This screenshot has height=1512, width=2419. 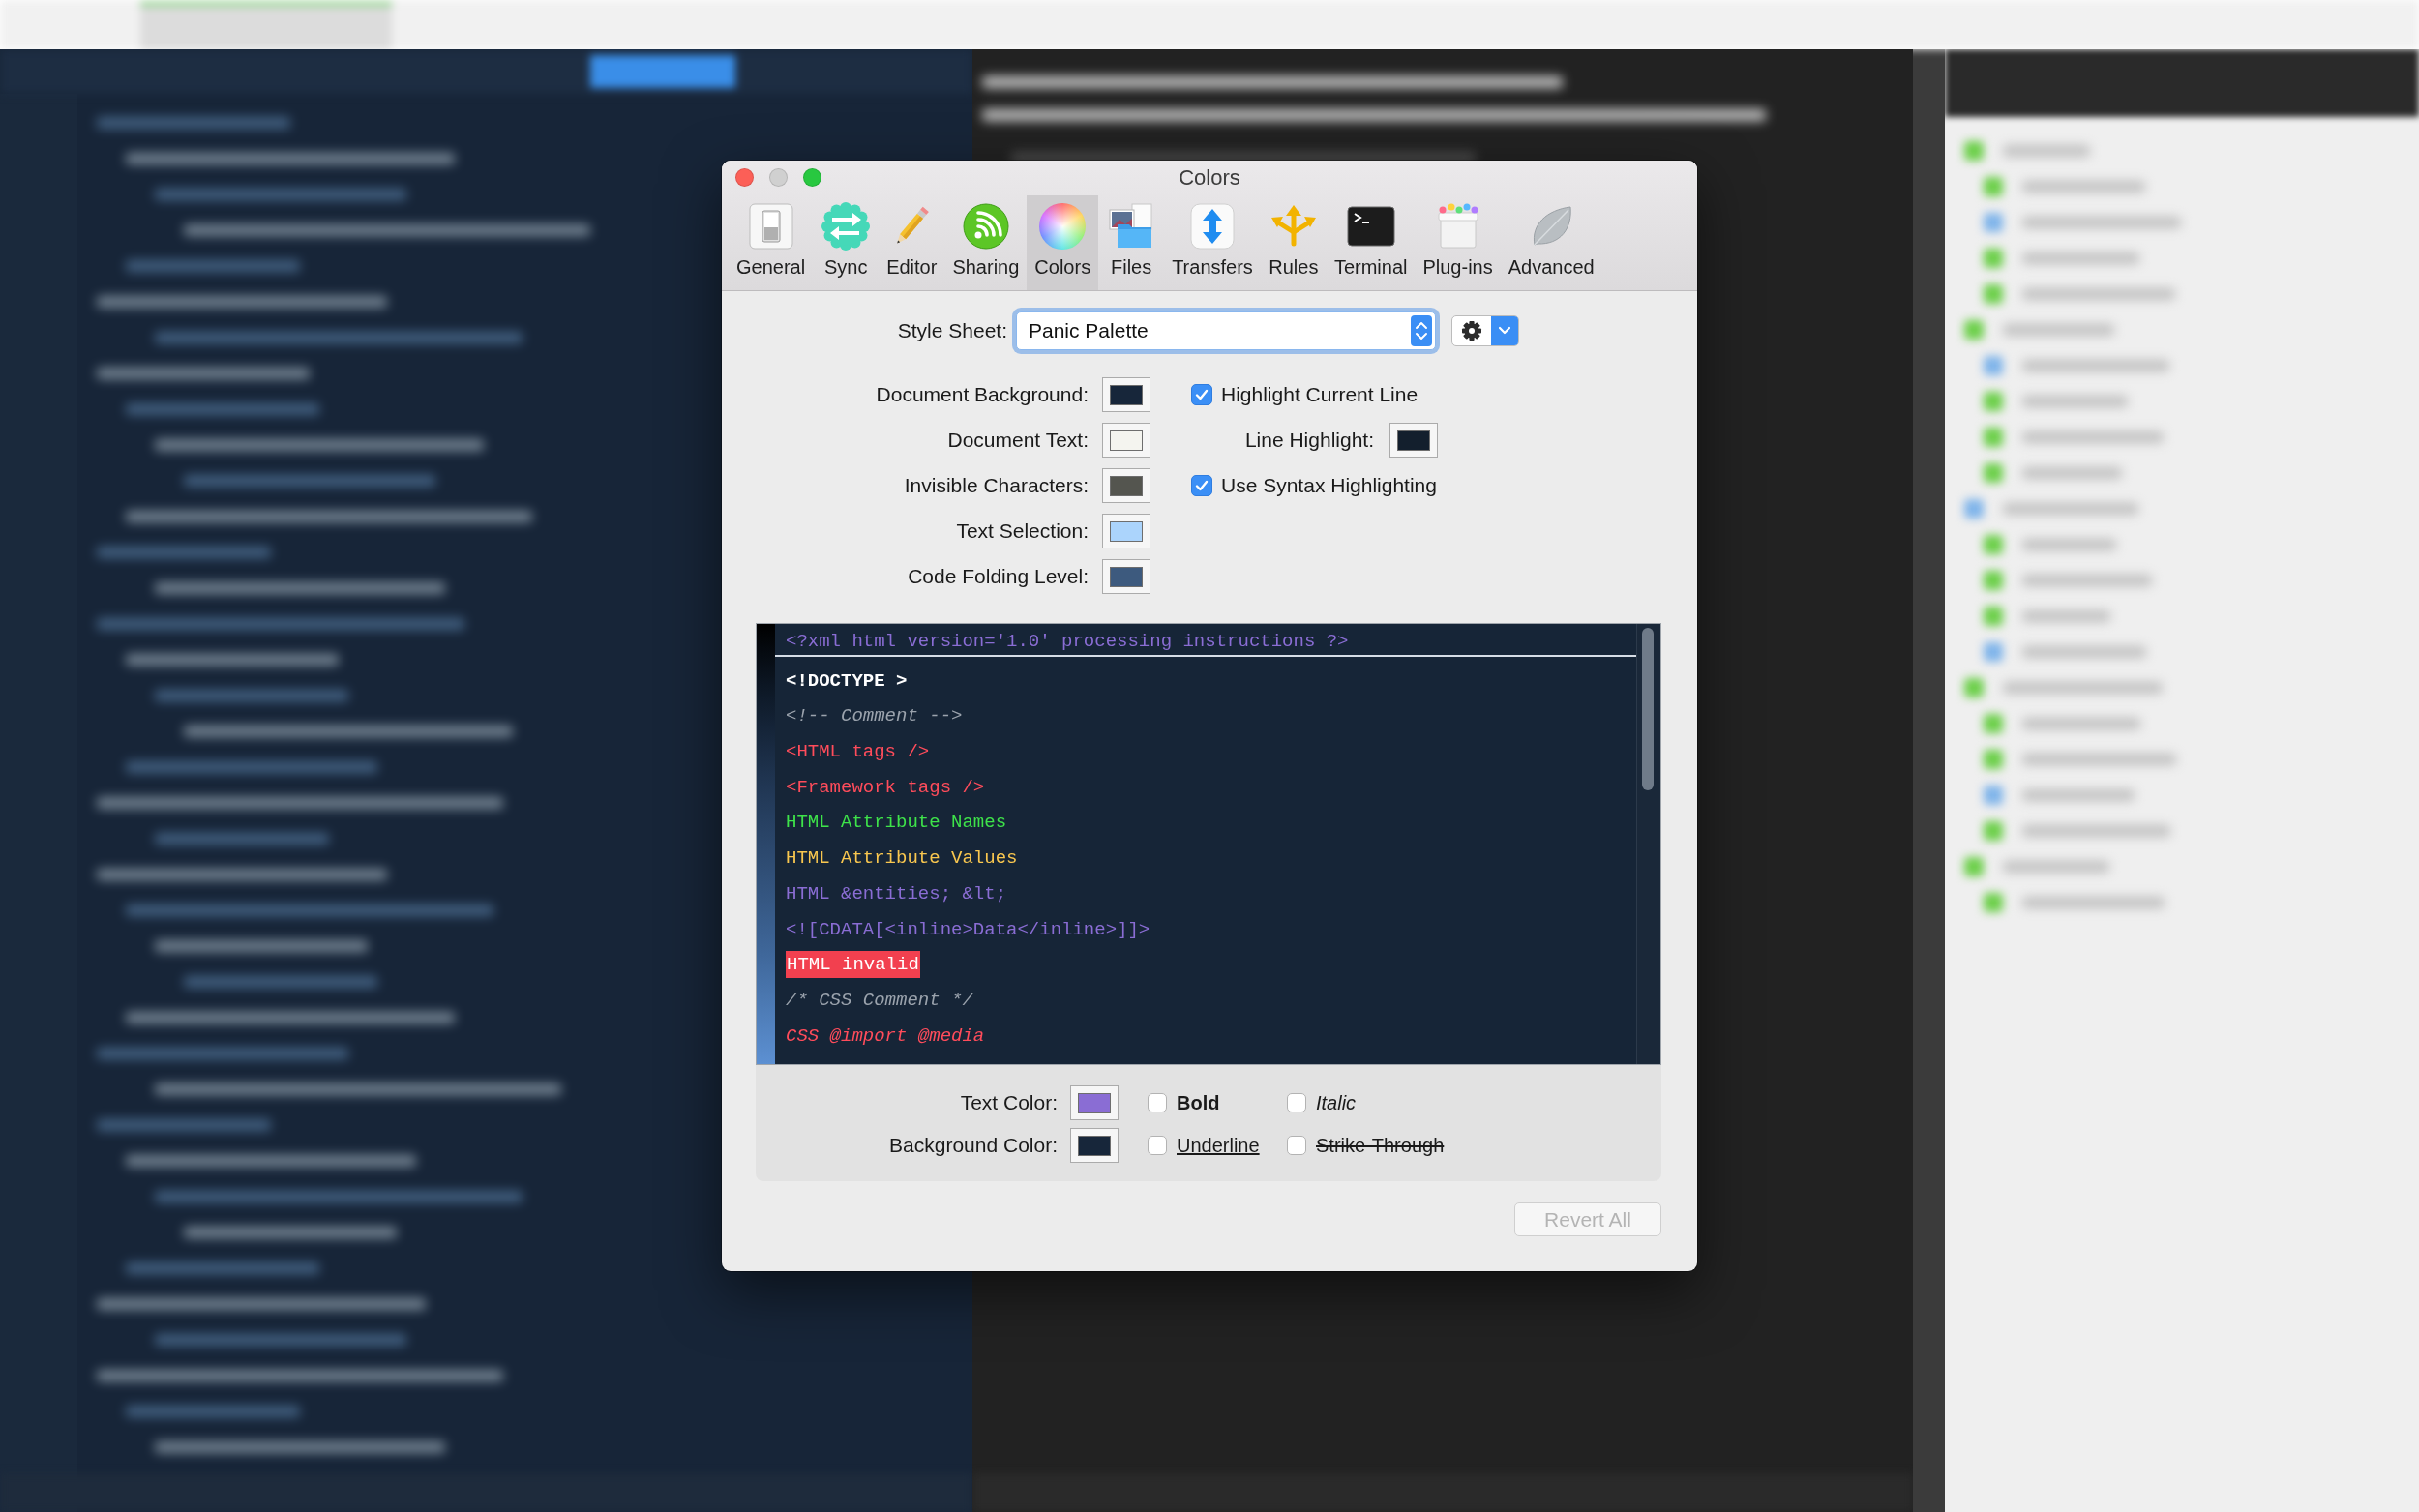 What do you see at coordinates (1219, 1145) in the screenshot?
I see `checkbox-label: Underline` at bounding box center [1219, 1145].